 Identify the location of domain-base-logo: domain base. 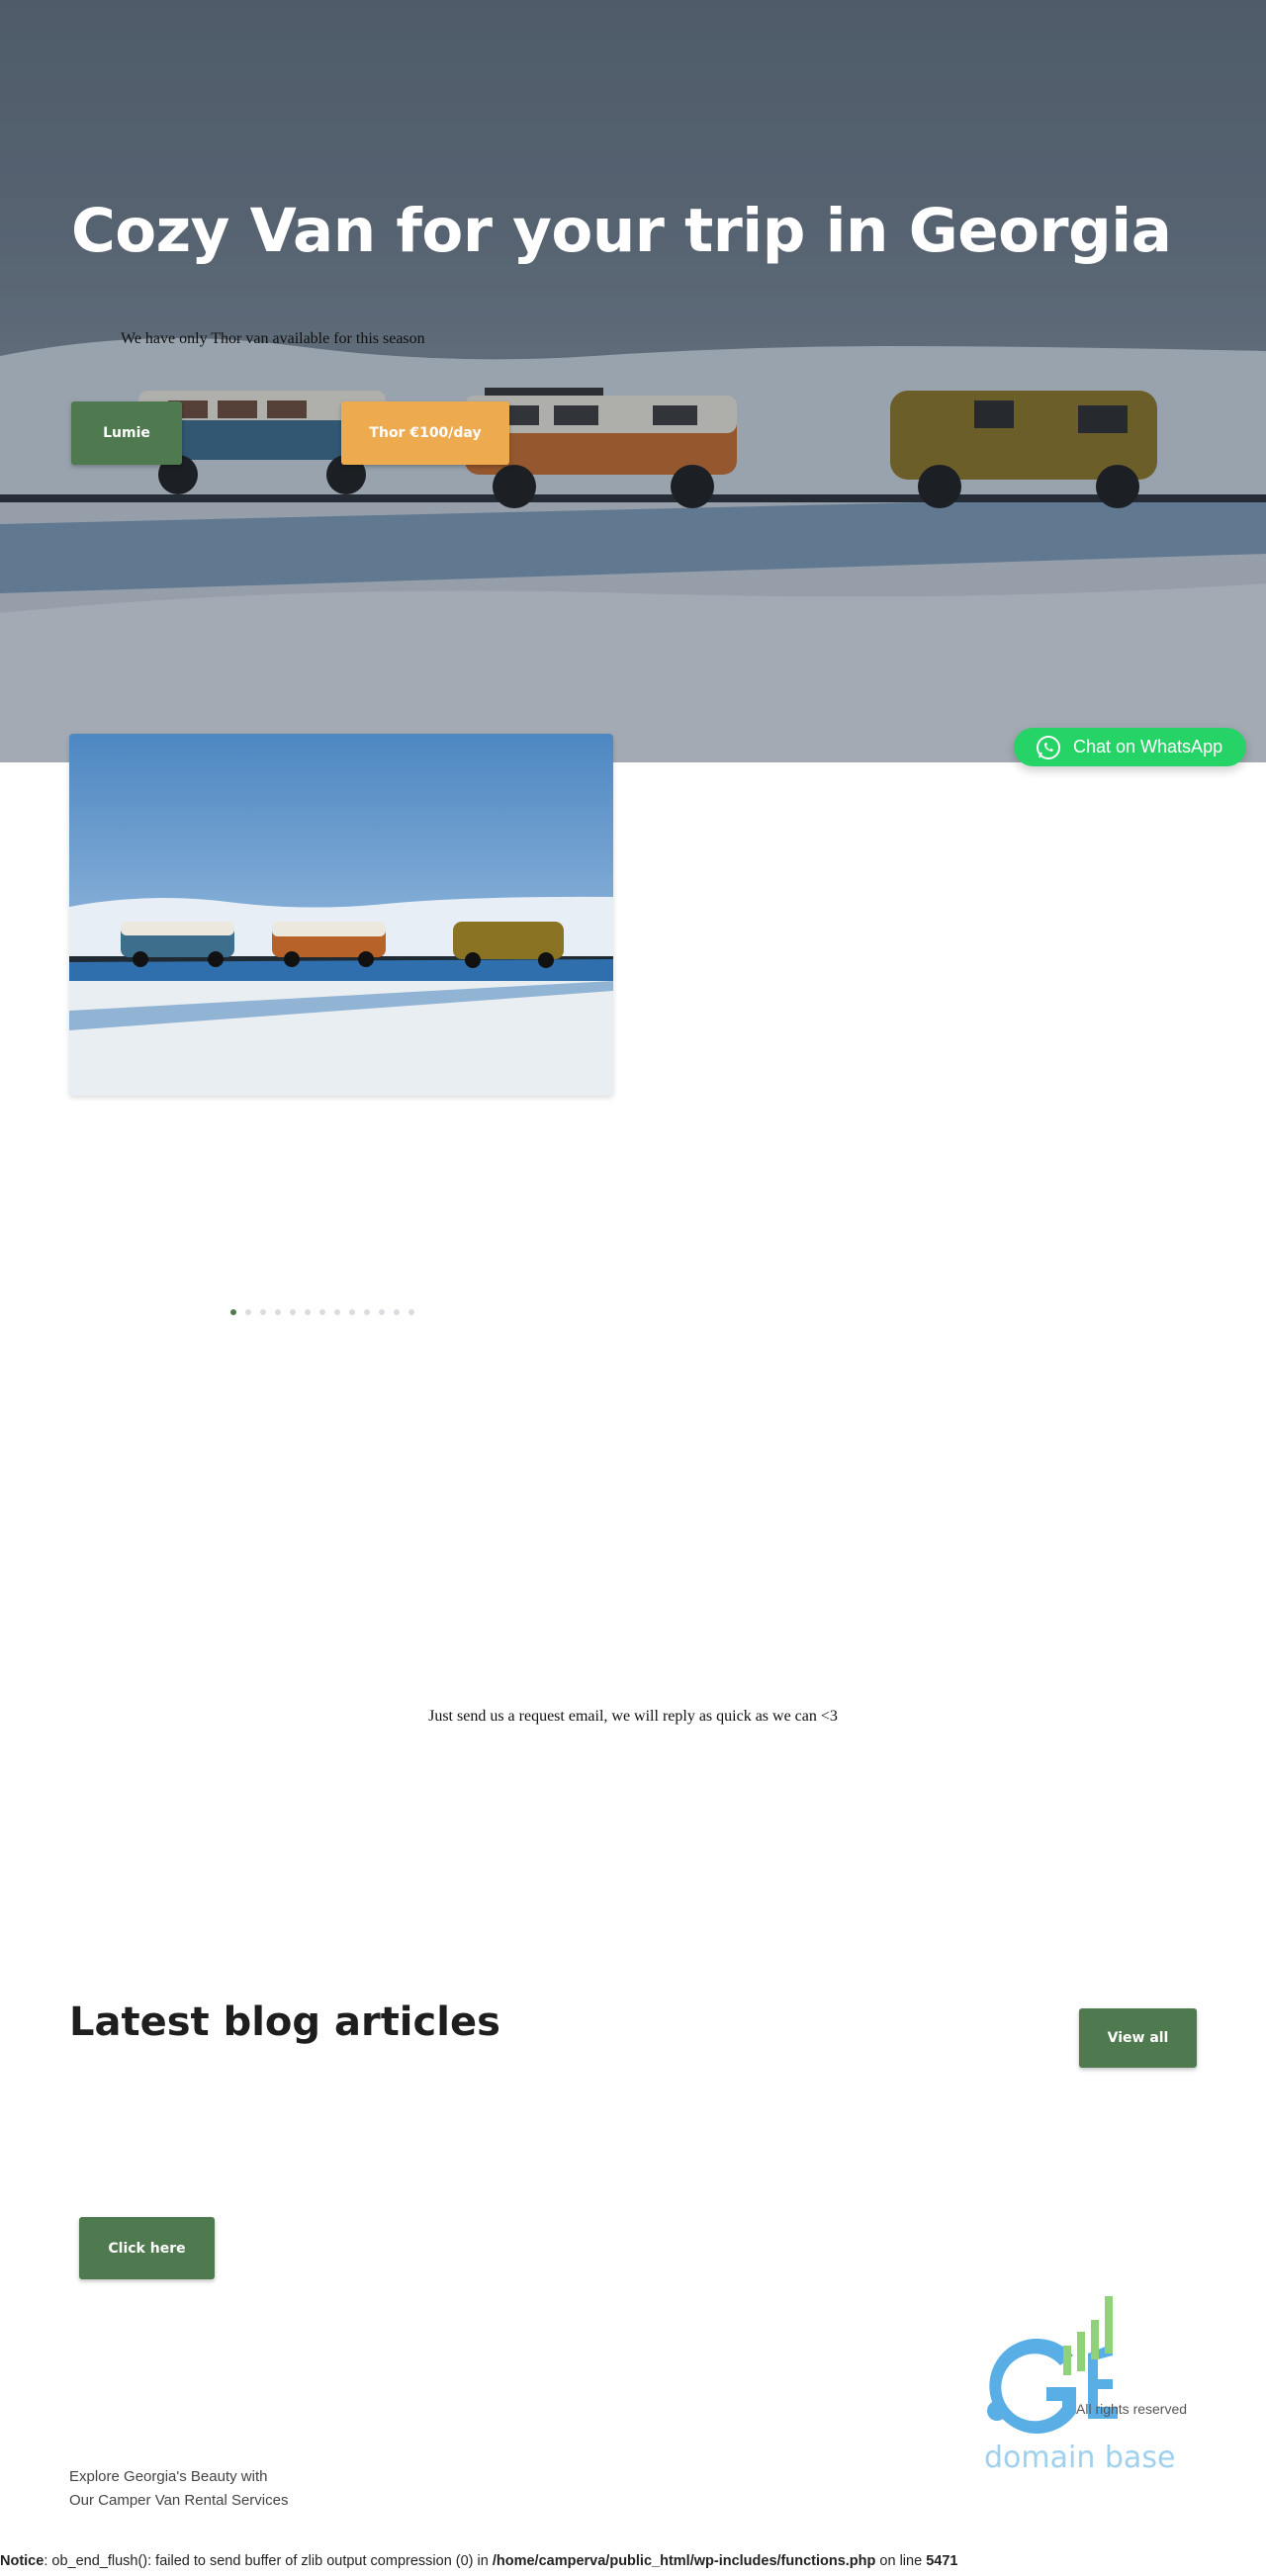
(1079, 2385).